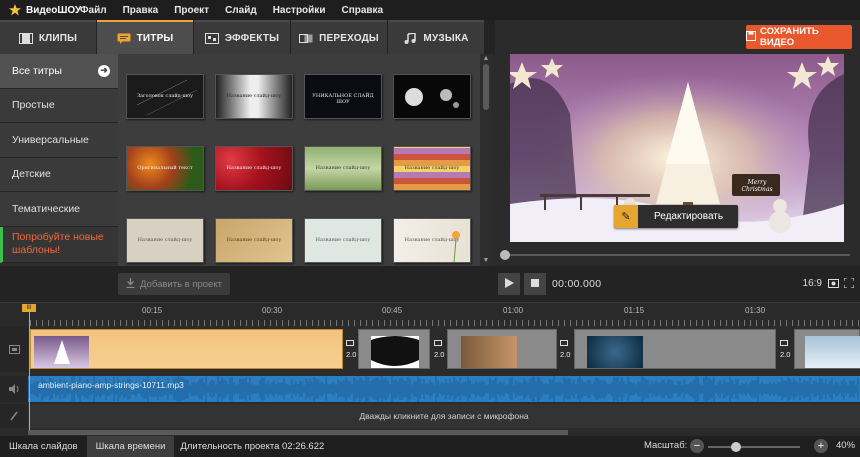 This screenshot has width=860, height=457. Describe the element at coordinates (509, 284) in the screenshot. I see `play-button` at that location.